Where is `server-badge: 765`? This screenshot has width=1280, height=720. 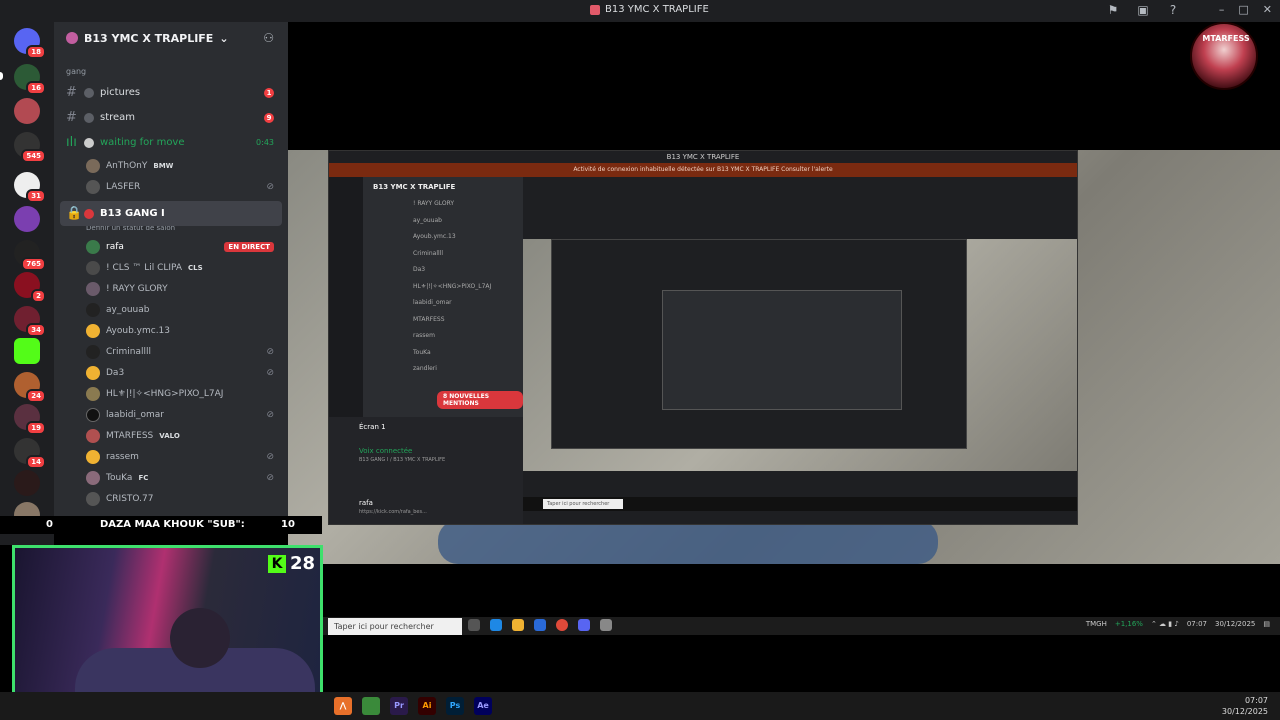 server-badge: 765 is located at coordinates (33, 264).